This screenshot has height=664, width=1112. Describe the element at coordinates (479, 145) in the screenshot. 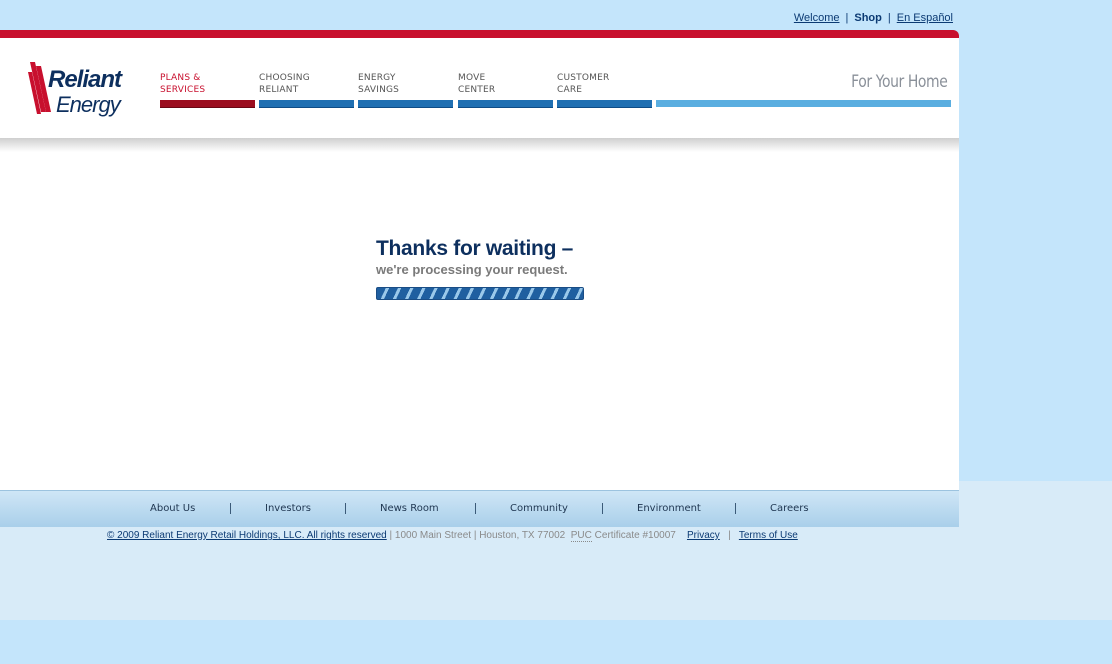

I see `header-shadow` at that location.